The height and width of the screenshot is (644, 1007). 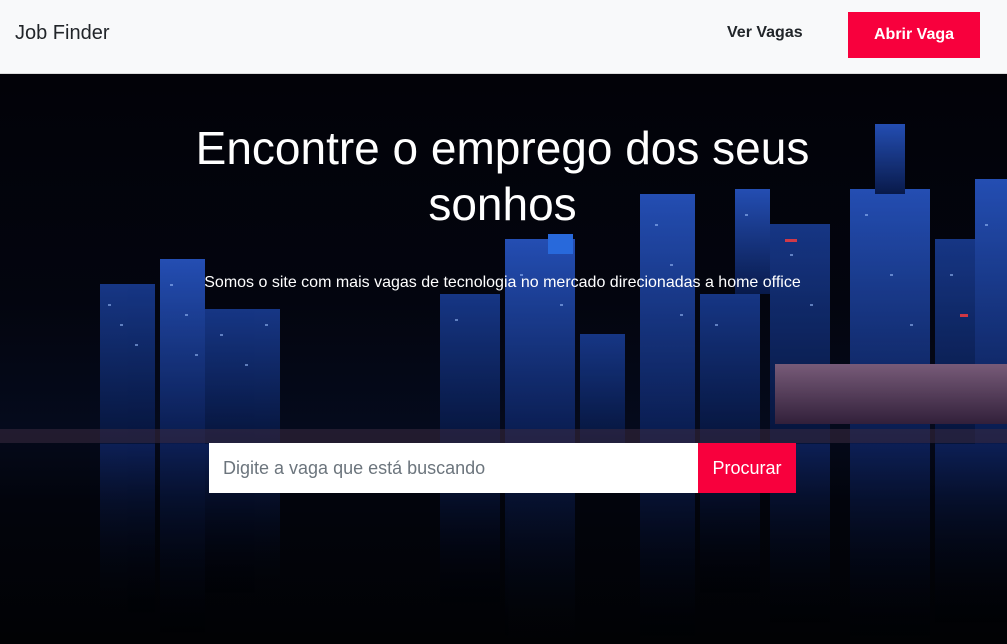 I want to click on brand-logo: Job Finder, so click(x=62, y=33).